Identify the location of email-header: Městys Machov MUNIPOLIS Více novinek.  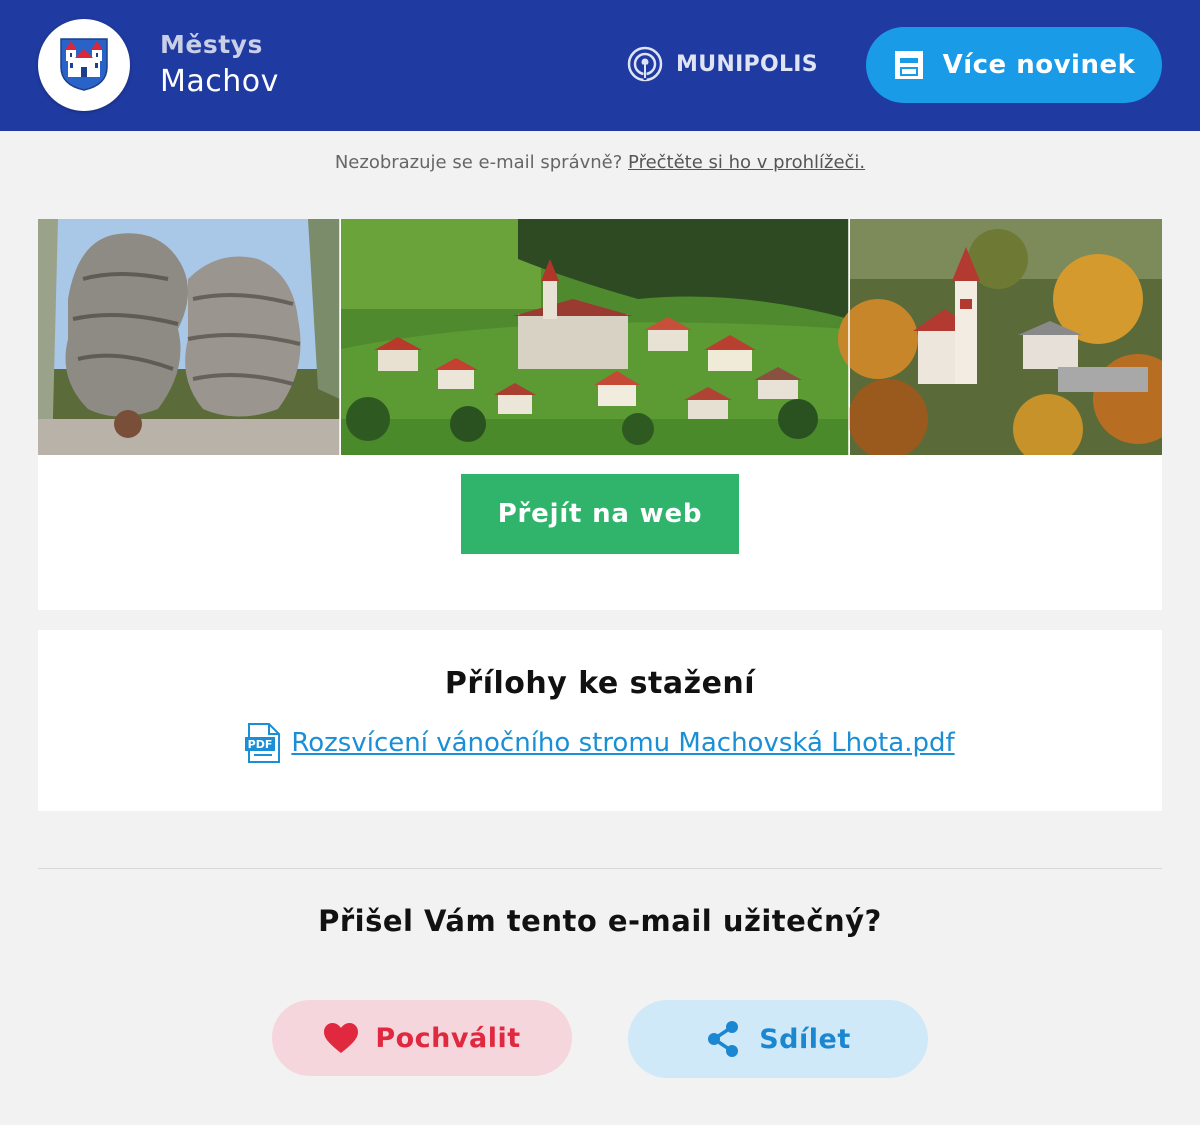
(600, 65).